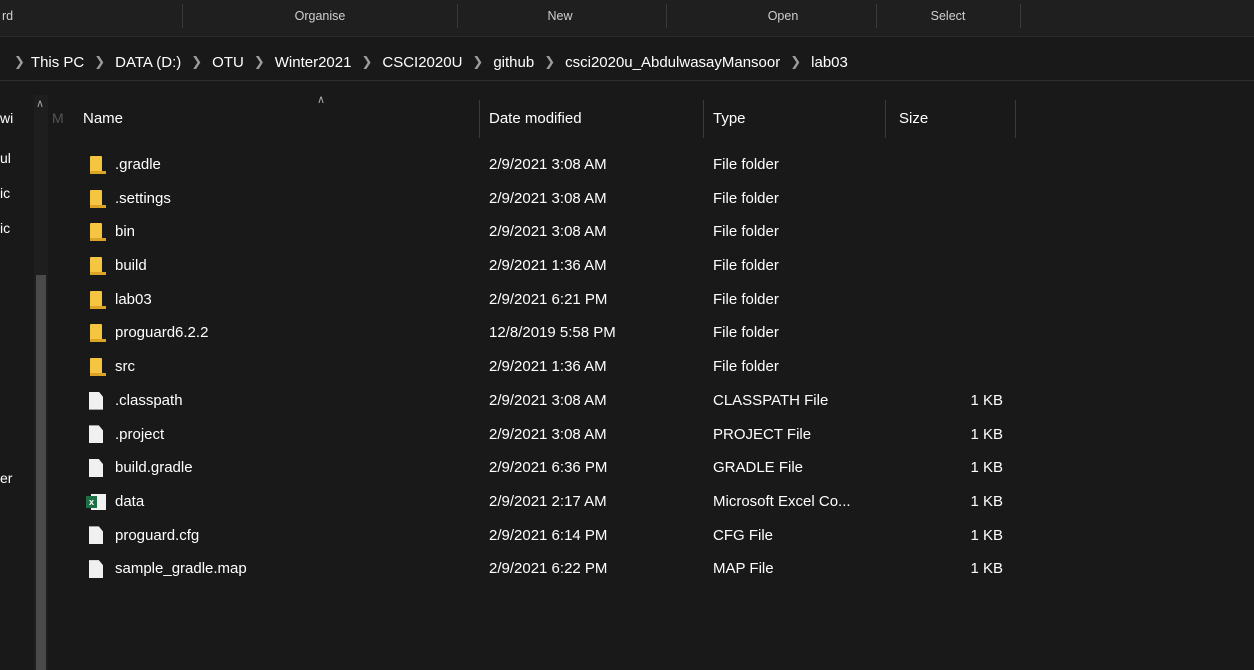 This screenshot has height=670, width=1254. Describe the element at coordinates (295, 165) in the screenshot. I see `file-name: .gradle` at that location.